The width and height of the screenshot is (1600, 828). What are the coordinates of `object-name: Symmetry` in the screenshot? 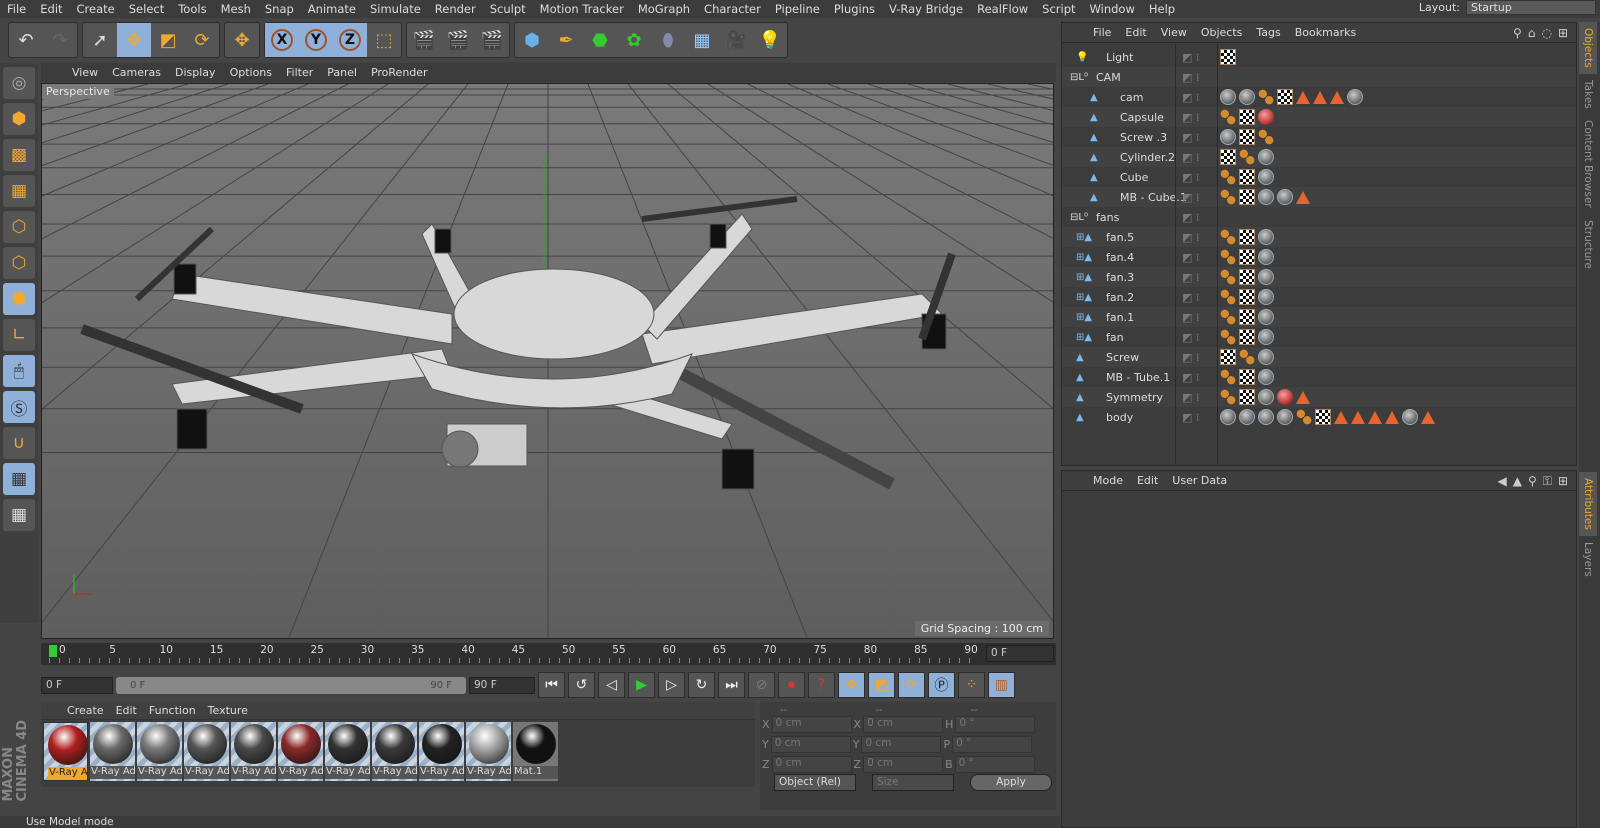 It's located at (1134, 397).